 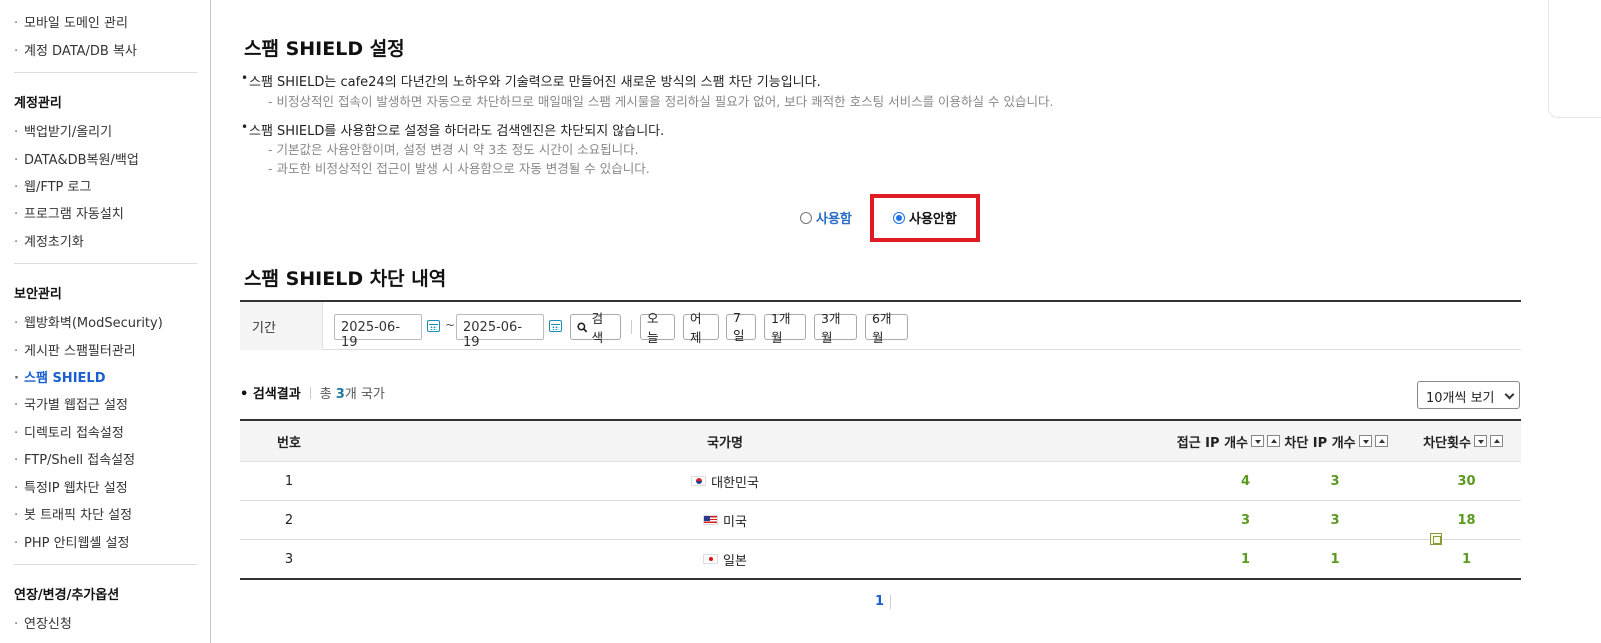 What do you see at coordinates (1436, 539) in the screenshot?
I see `expand-icon` at bounding box center [1436, 539].